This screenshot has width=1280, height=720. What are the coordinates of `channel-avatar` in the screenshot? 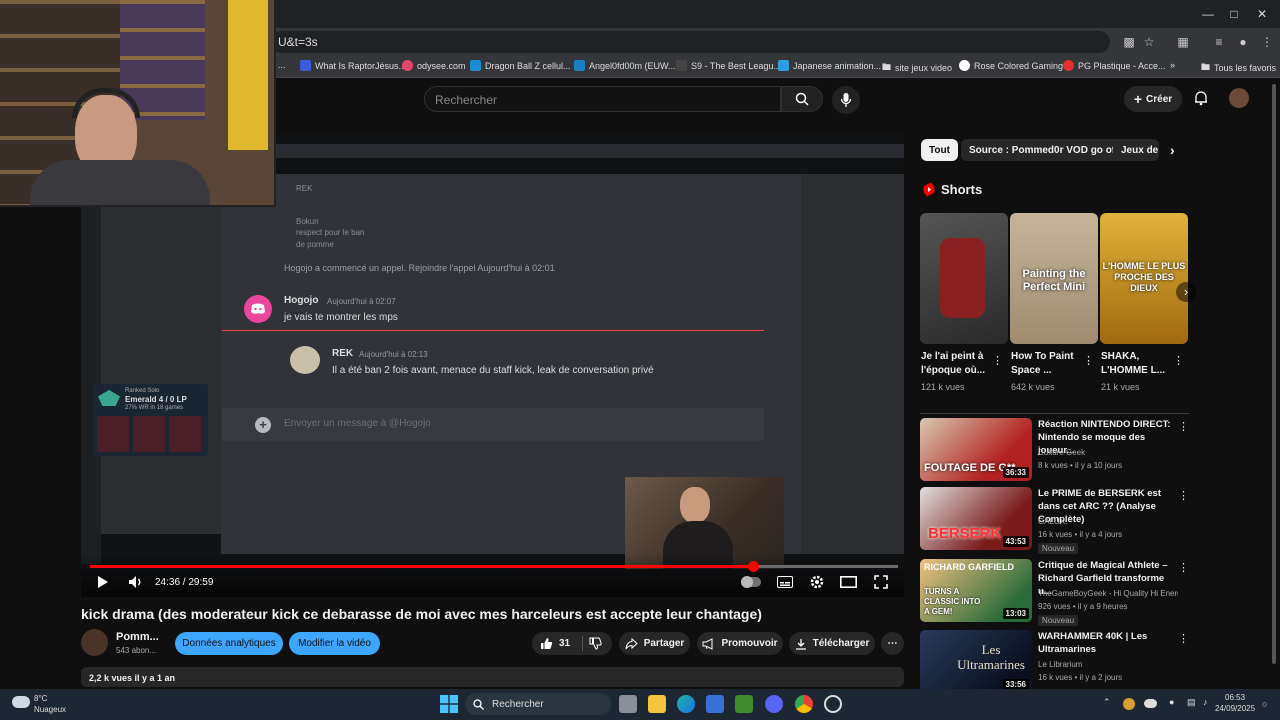 It's located at (94, 642).